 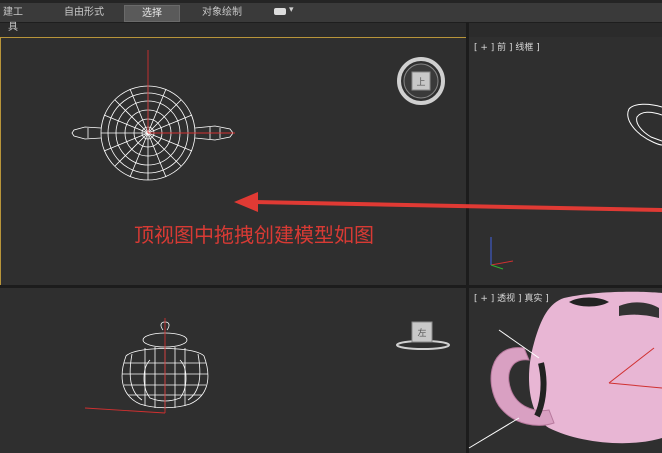 What do you see at coordinates (254, 235) in the screenshot?
I see `annotation-text: 顶视图中拖拽创建模型如图` at bounding box center [254, 235].